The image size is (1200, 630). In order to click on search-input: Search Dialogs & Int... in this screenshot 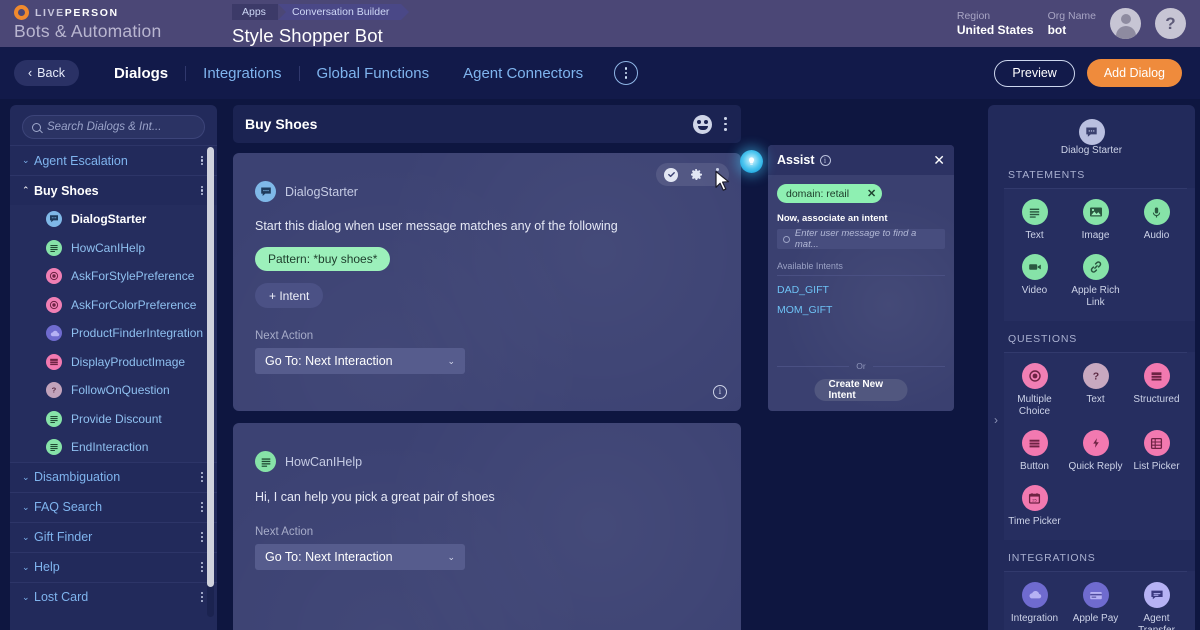, I will do `click(113, 127)`.